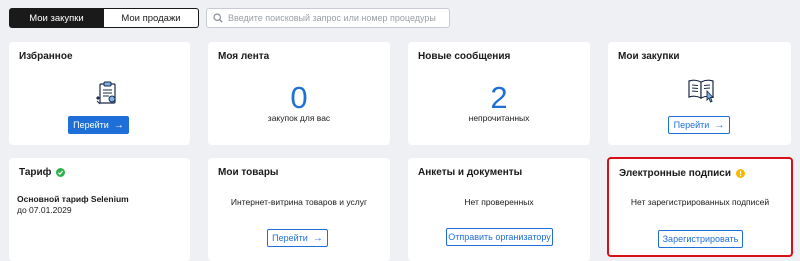  What do you see at coordinates (691, 125) in the screenshot?
I see `purchases-go-label: Перейти` at bounding box center [691, 125].